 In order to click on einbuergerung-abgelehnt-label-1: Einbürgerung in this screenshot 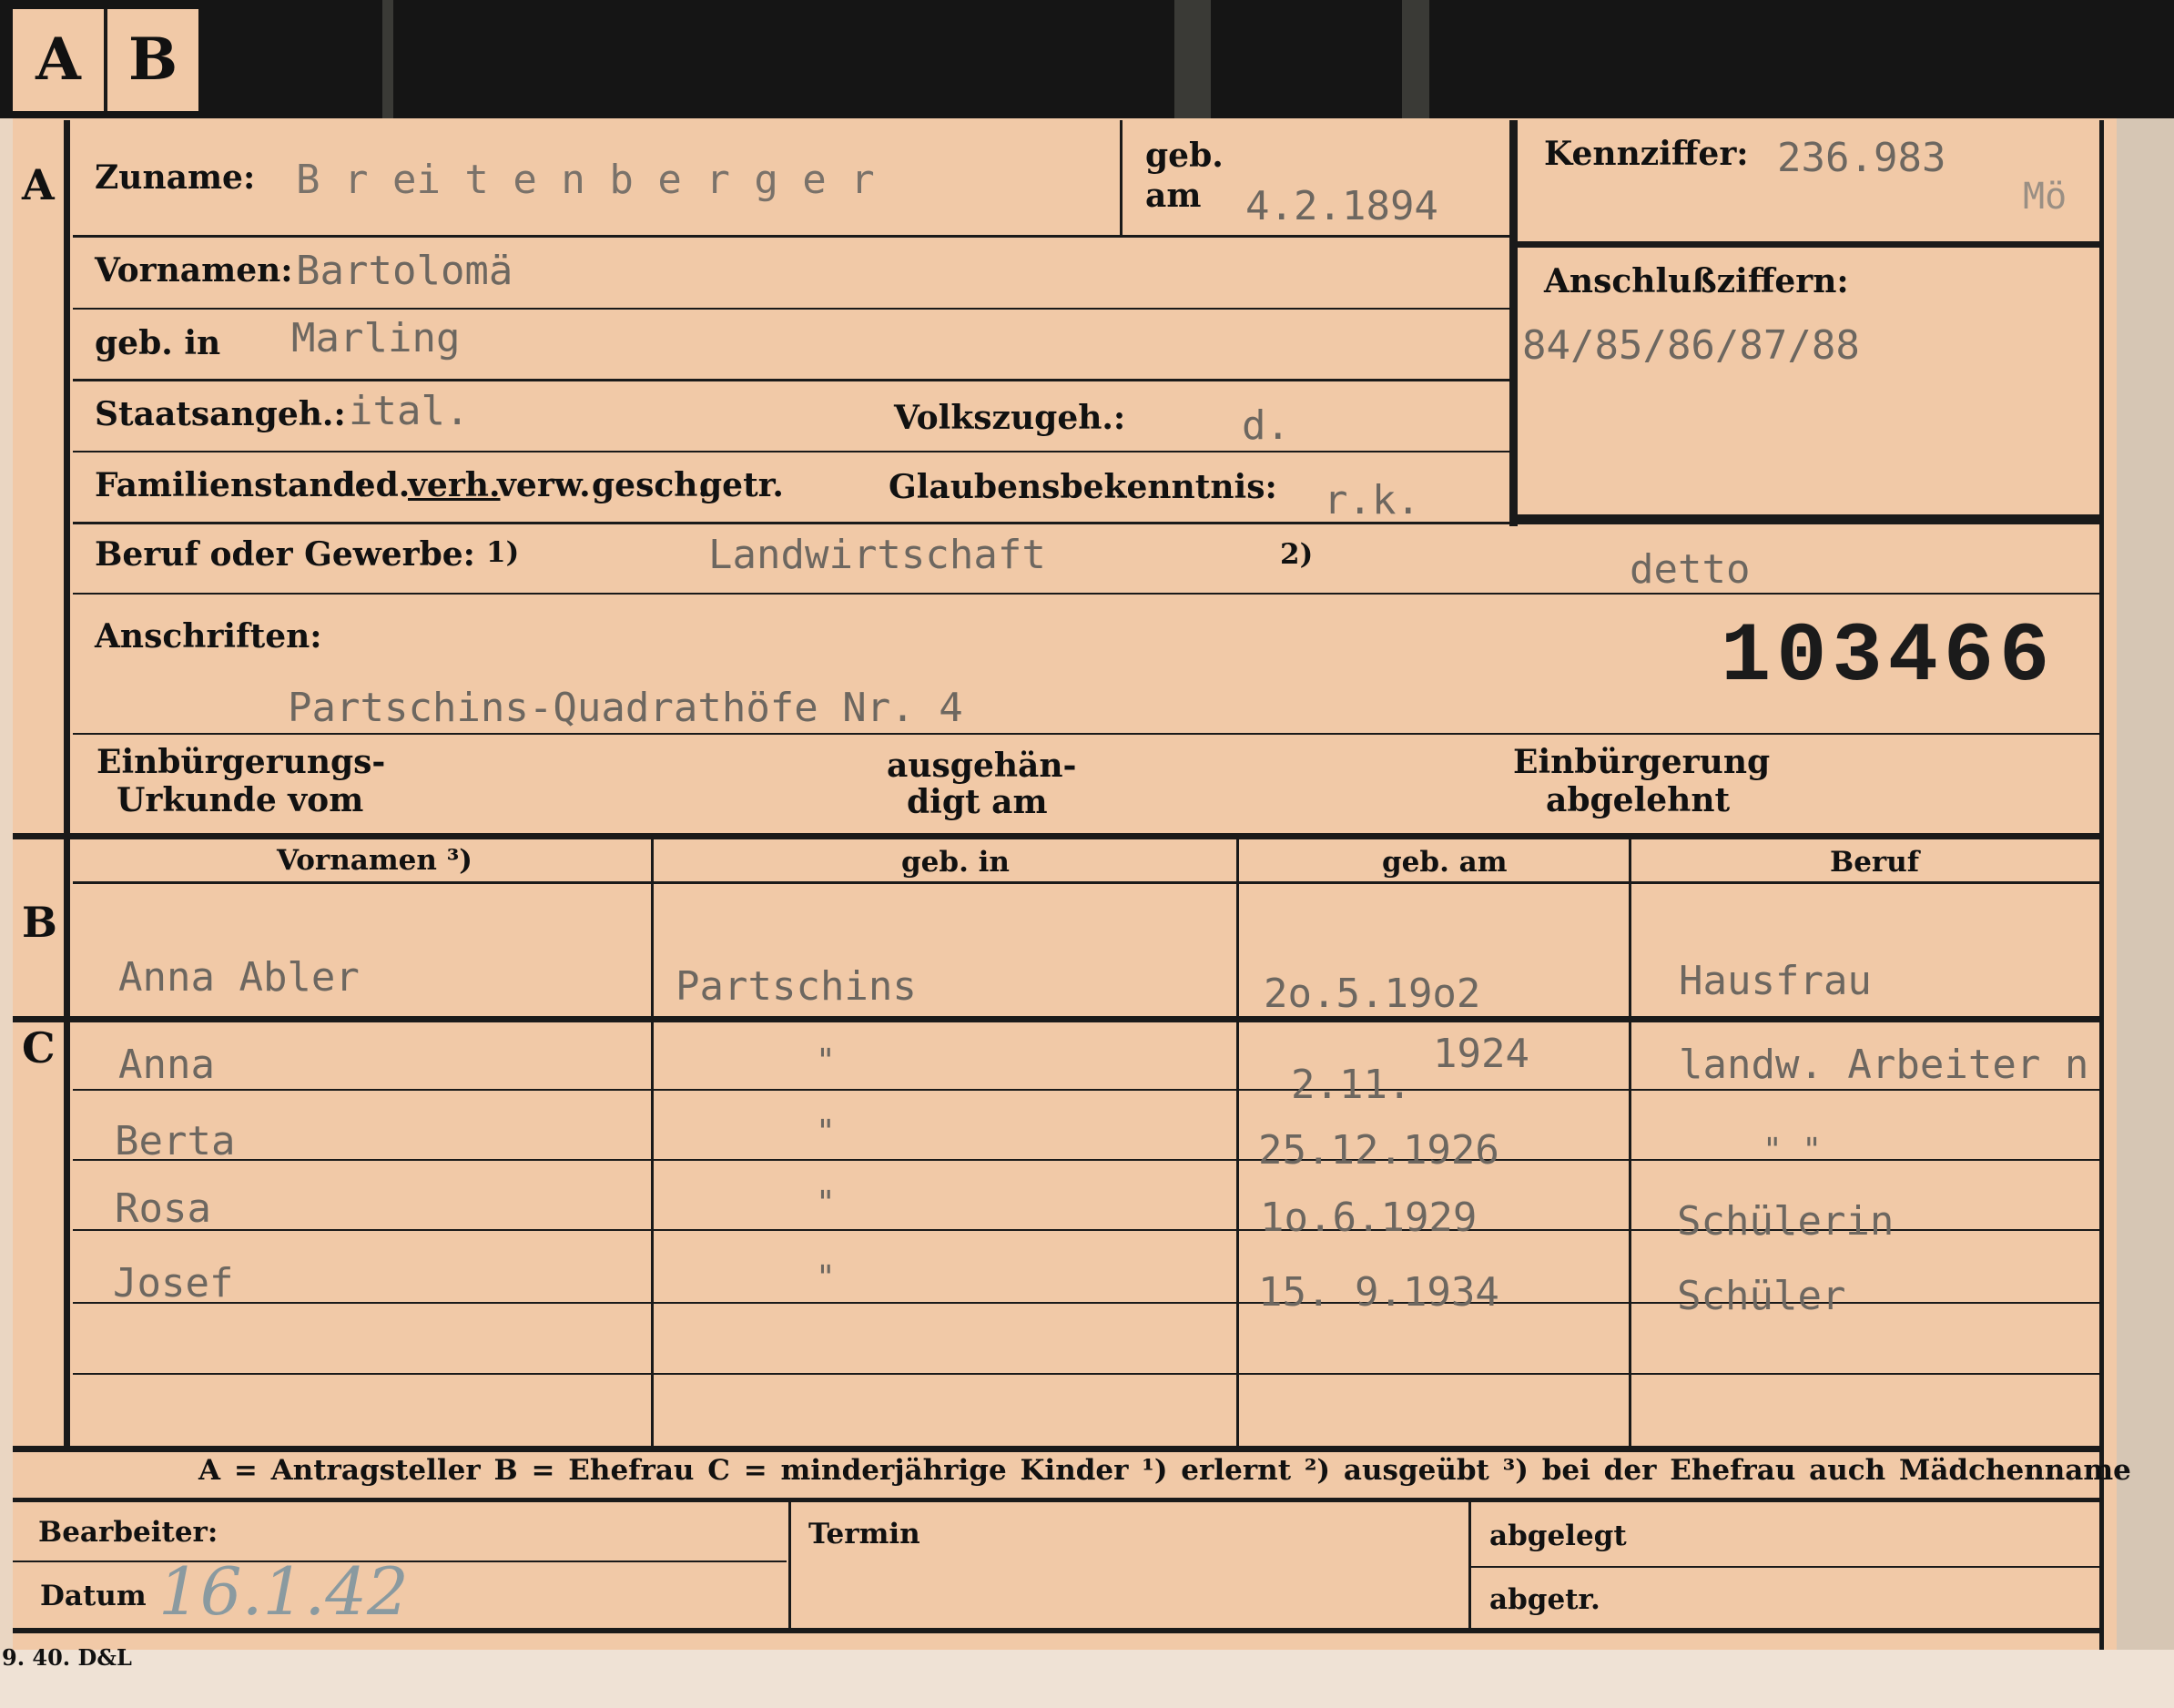, I will do `click(1642, 762)`.